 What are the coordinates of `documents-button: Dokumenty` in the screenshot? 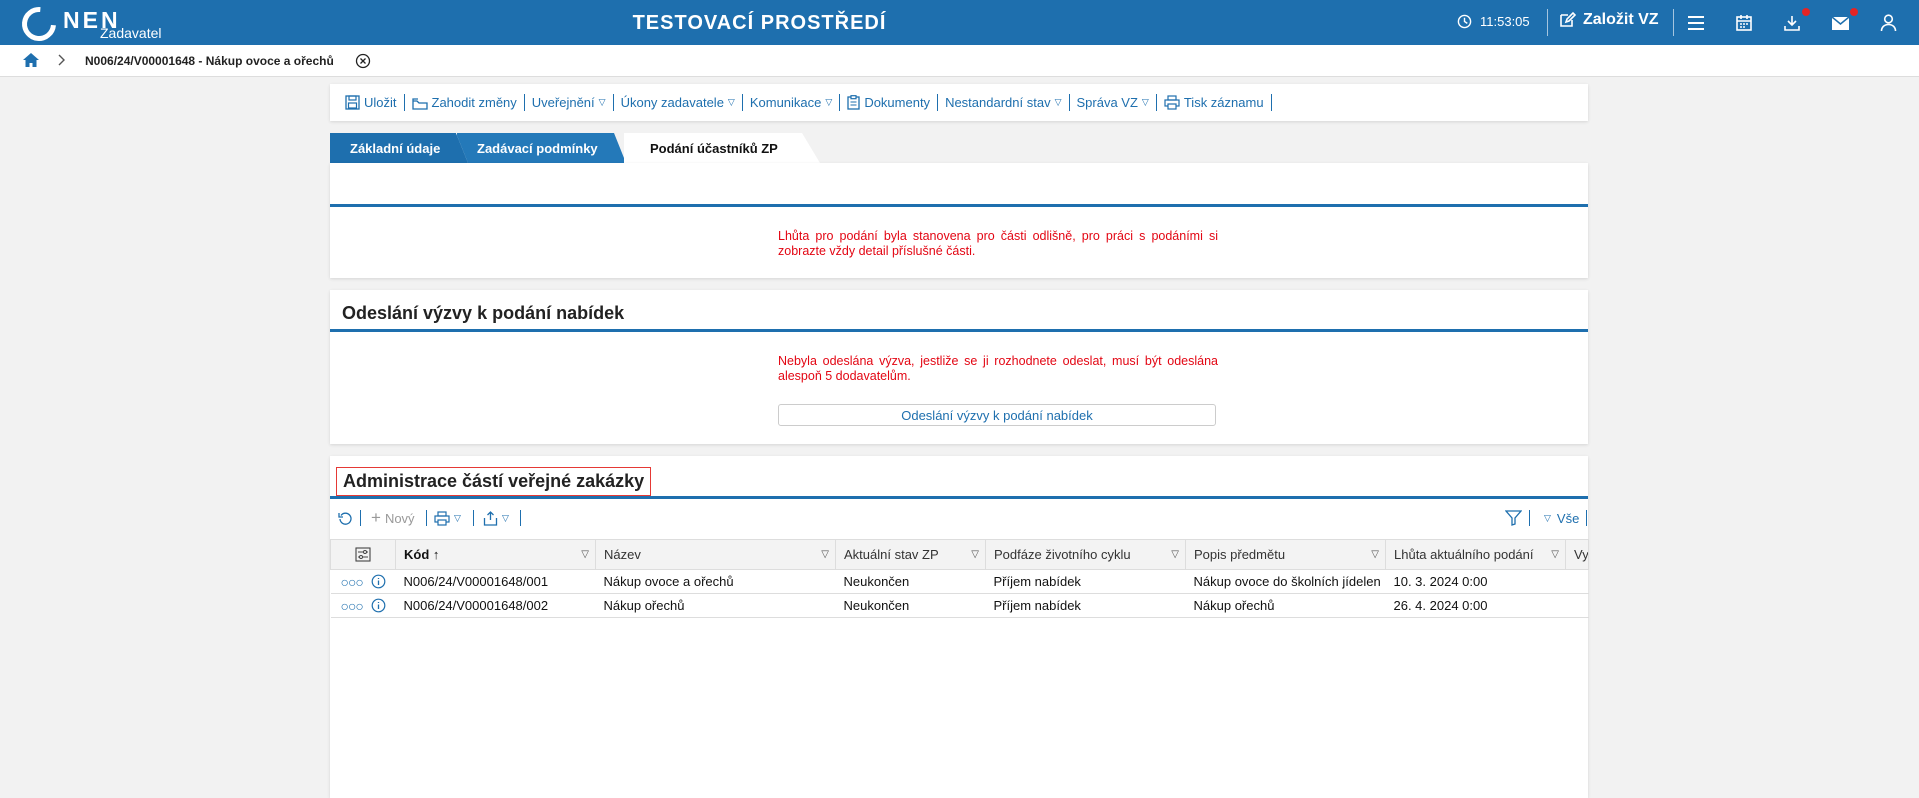 It's located at (889, 102).